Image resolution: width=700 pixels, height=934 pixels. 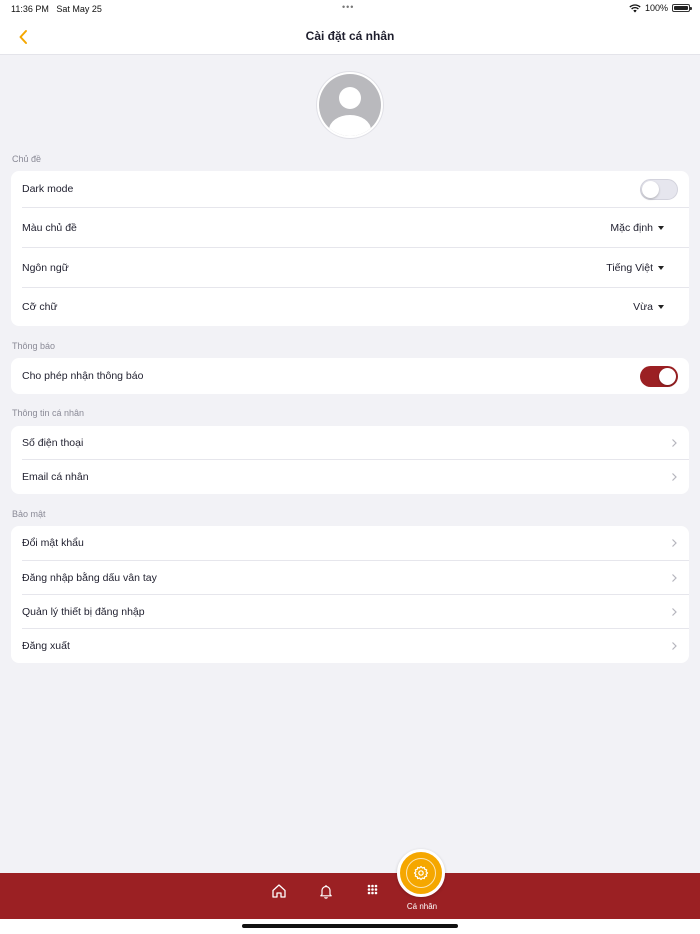 I want to click on tab-personal-button, so click(x=421, y=873).